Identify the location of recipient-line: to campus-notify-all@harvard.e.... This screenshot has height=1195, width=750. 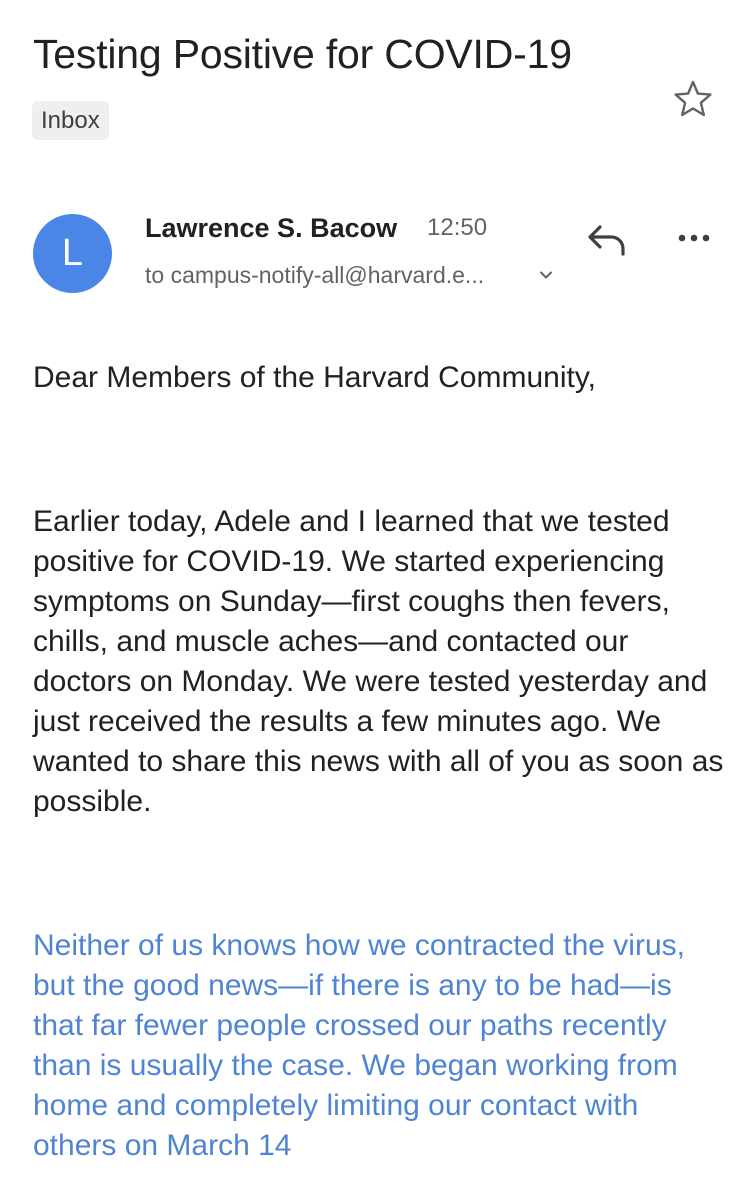
(314, 275).